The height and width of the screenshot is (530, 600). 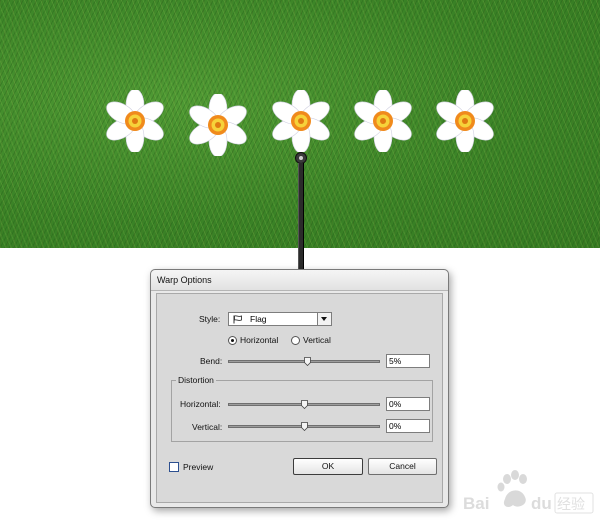 What do you see at coordinates (259, 340) in the screenshot?
I see `horizontal-radio-label: Horizontal` at bounding box center [259, 340].